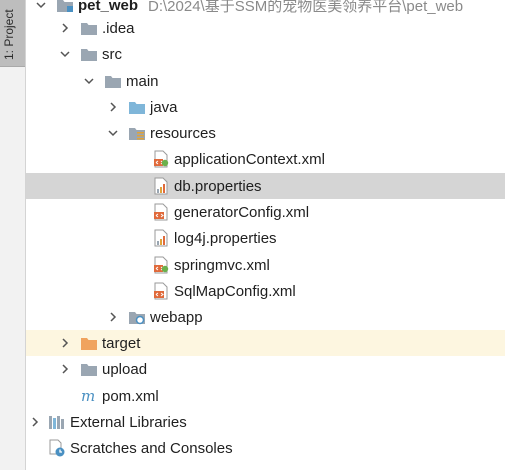 The image size is (505, 470). Describe the element at coordinates (108, 7) in the screenshot. I see `tree-label-root: pet_web` at that location.